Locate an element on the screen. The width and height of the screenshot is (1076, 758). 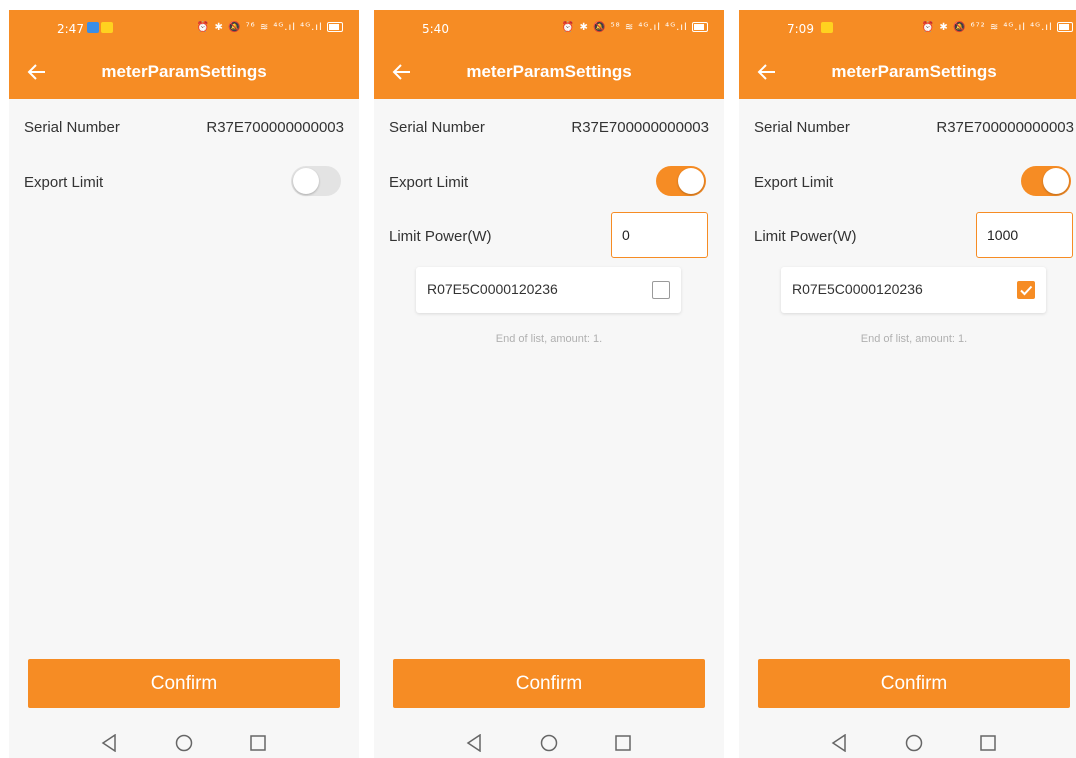
status-time: 5:40 is located at coordinates (435, 29).